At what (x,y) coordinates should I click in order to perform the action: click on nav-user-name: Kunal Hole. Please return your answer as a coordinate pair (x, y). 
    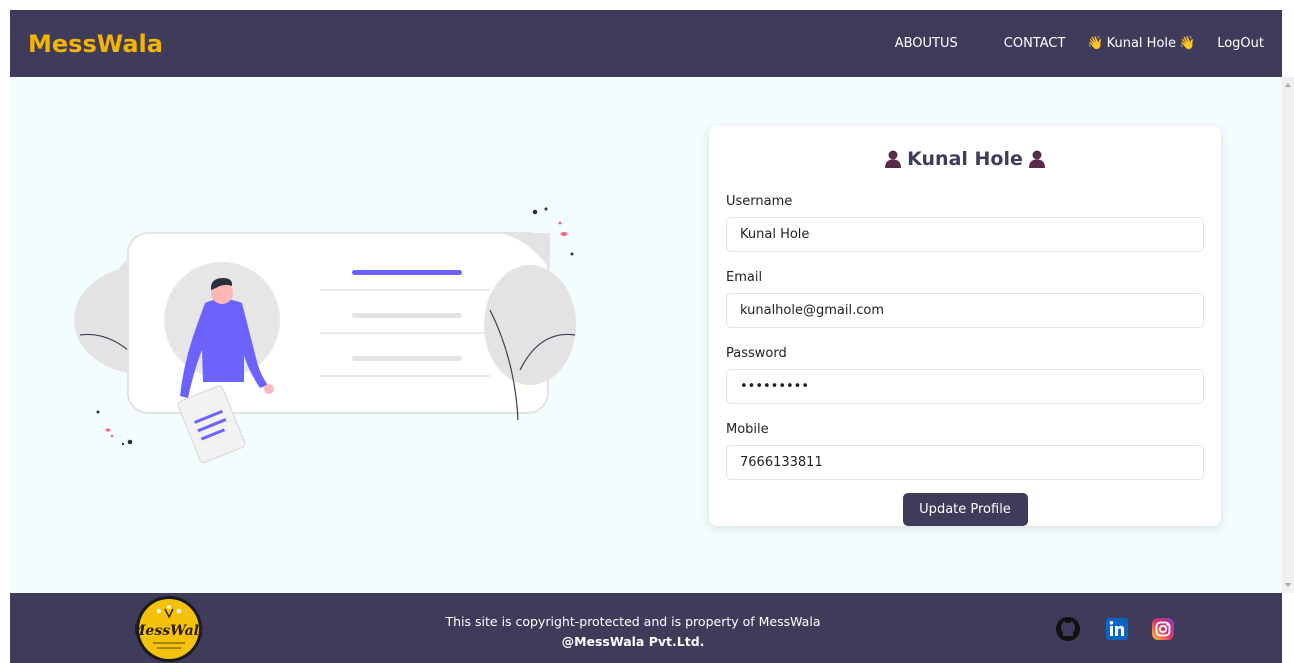
    Looking at the image, I should click on (1141, 43).